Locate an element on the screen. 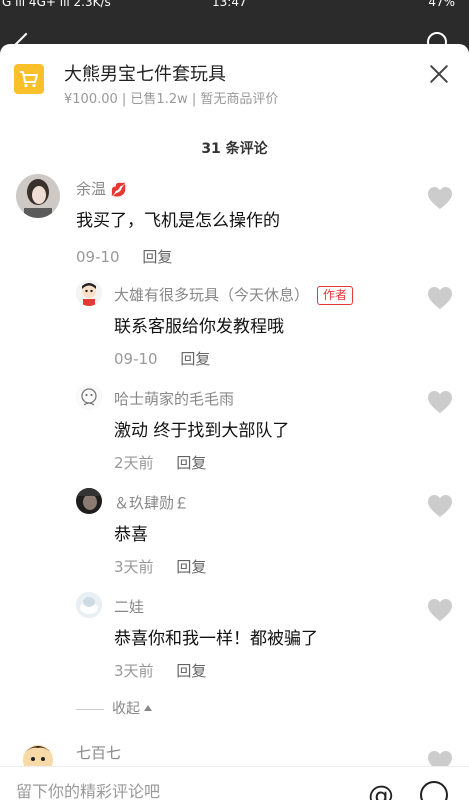 This screenshot has height=800, width=469. comment-author: 大雄有很多玩具（今天休息） 作者 is located at coordinates (234, 294).